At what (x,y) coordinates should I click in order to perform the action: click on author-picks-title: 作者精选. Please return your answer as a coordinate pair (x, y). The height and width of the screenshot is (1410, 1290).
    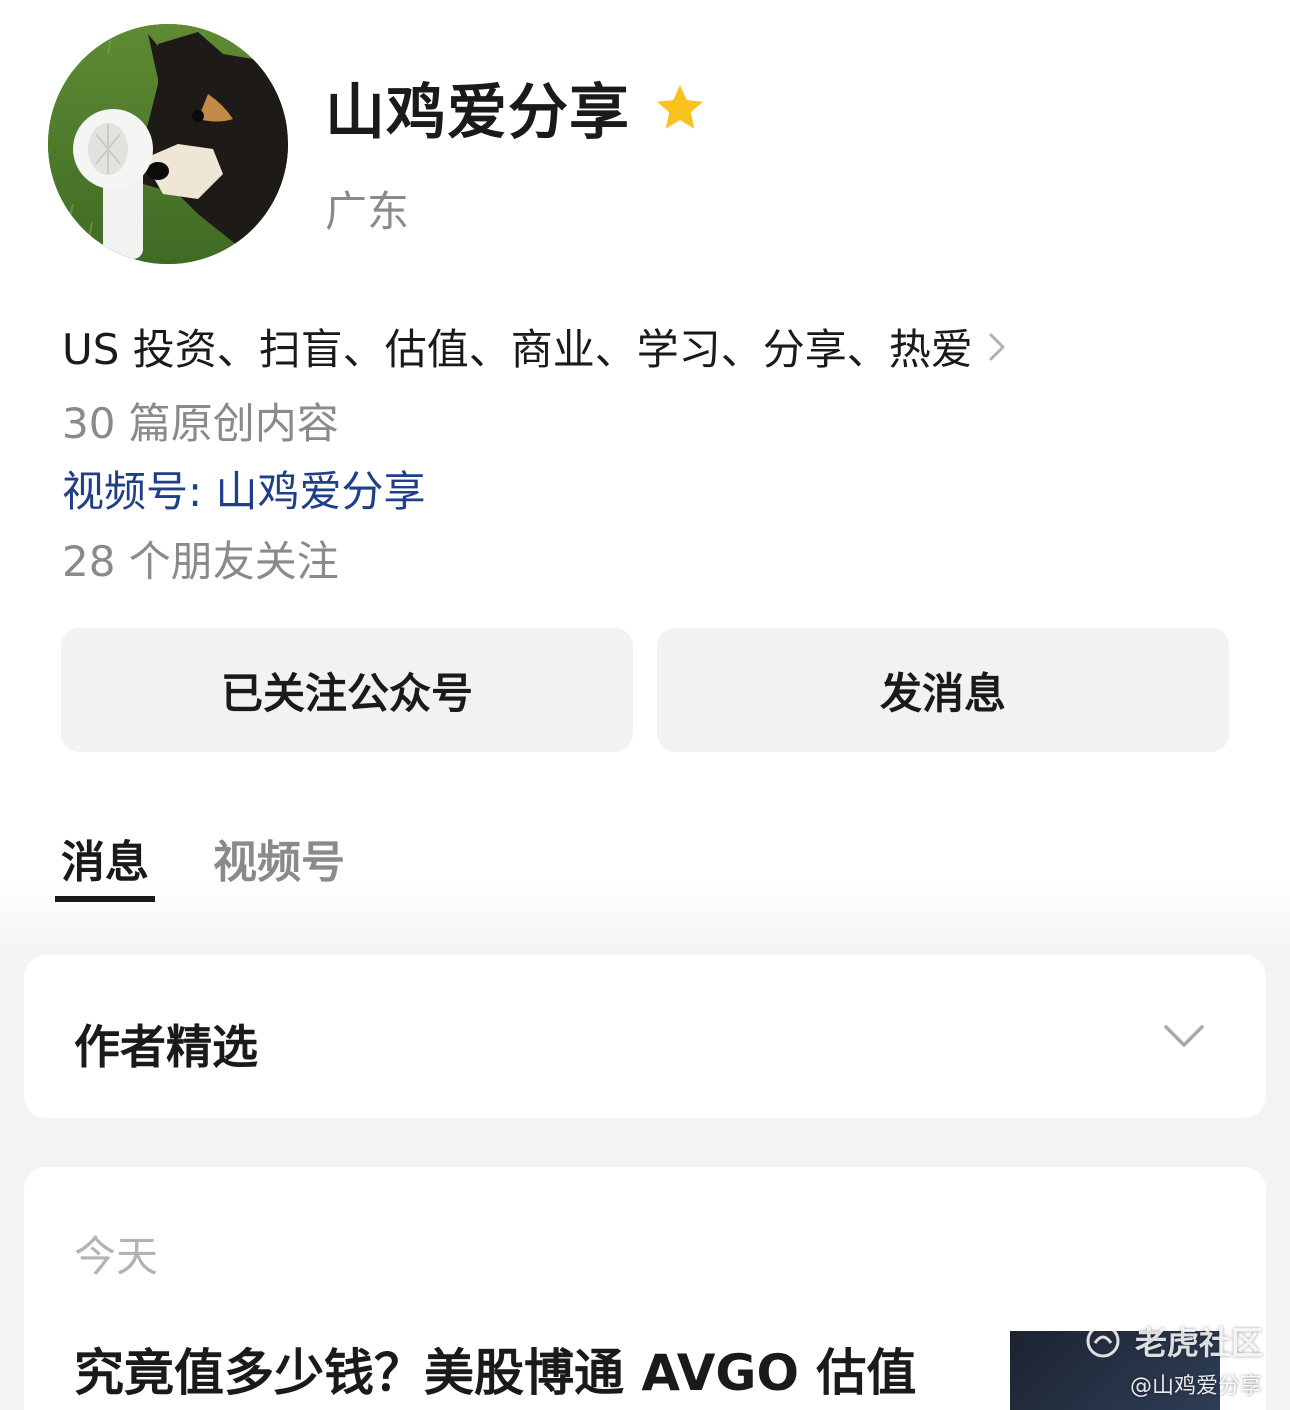
    Looking at the image, I should click on (166, 1047).